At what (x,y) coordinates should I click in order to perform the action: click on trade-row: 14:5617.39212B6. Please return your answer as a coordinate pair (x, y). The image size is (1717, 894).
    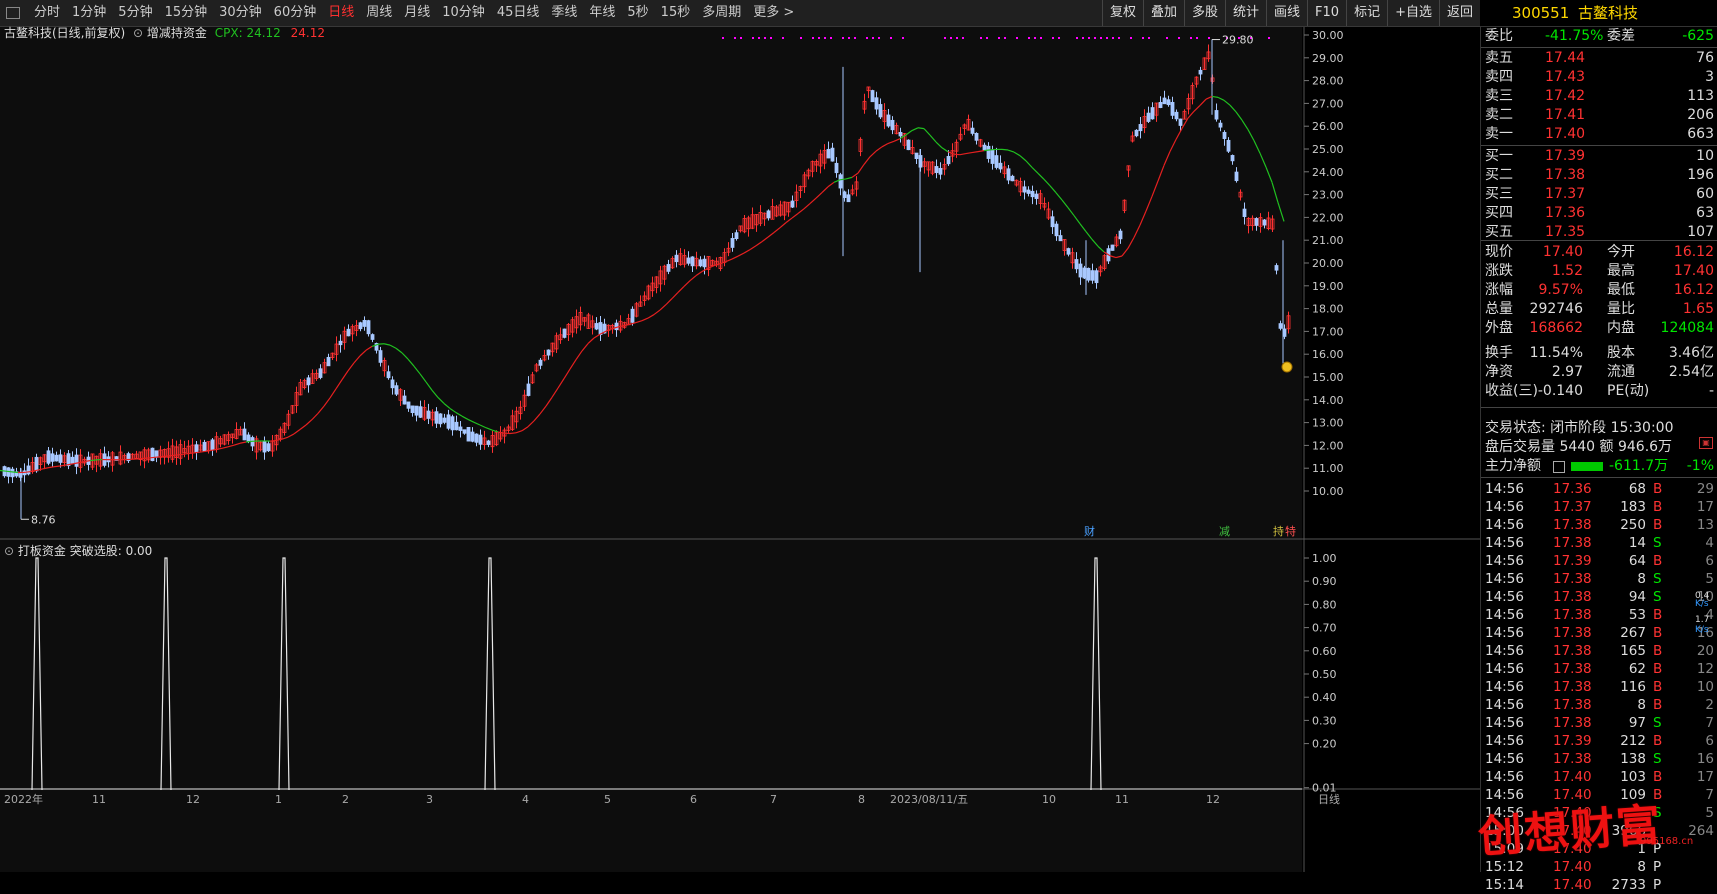
    Looking at the image, I should click on (1599, 741).